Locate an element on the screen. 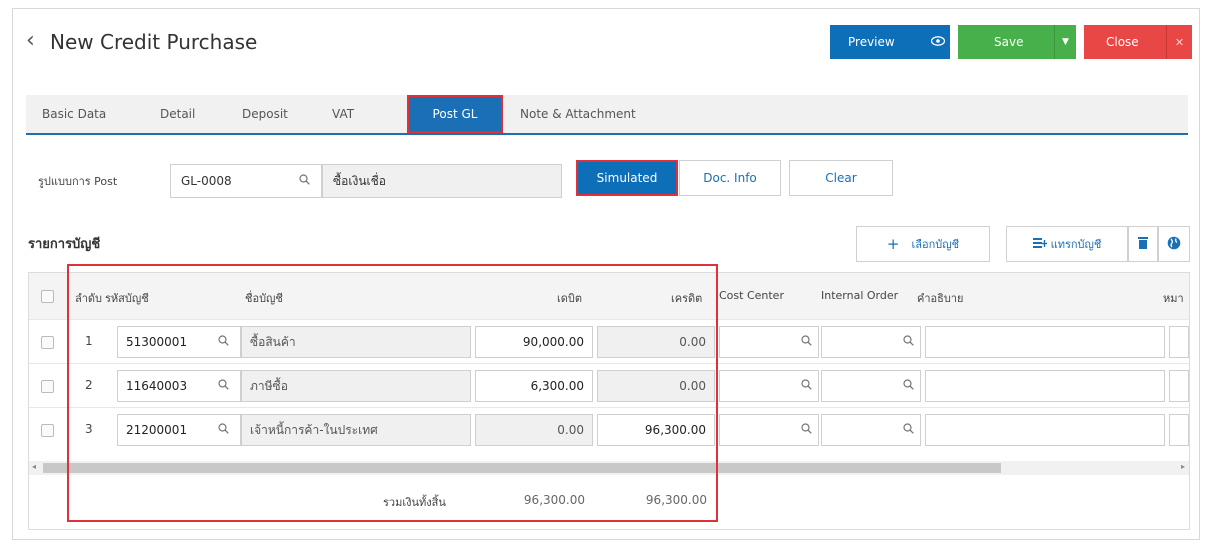  save-button-label: Save is located at coordinates (1009, 42).